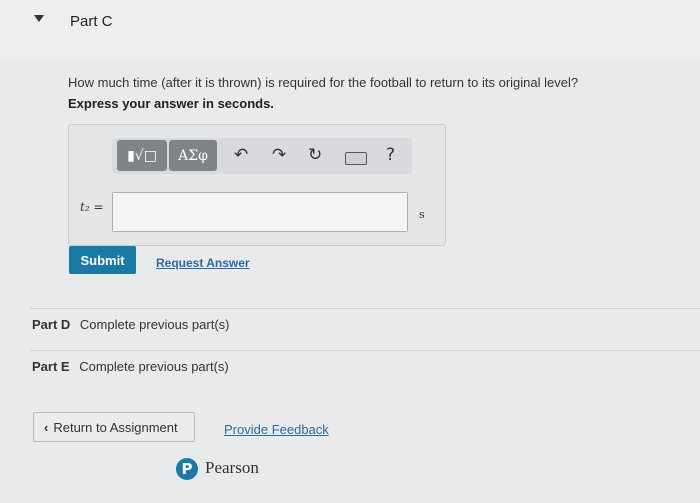  I want to click on submit-button: Submit, so click(102, 260).